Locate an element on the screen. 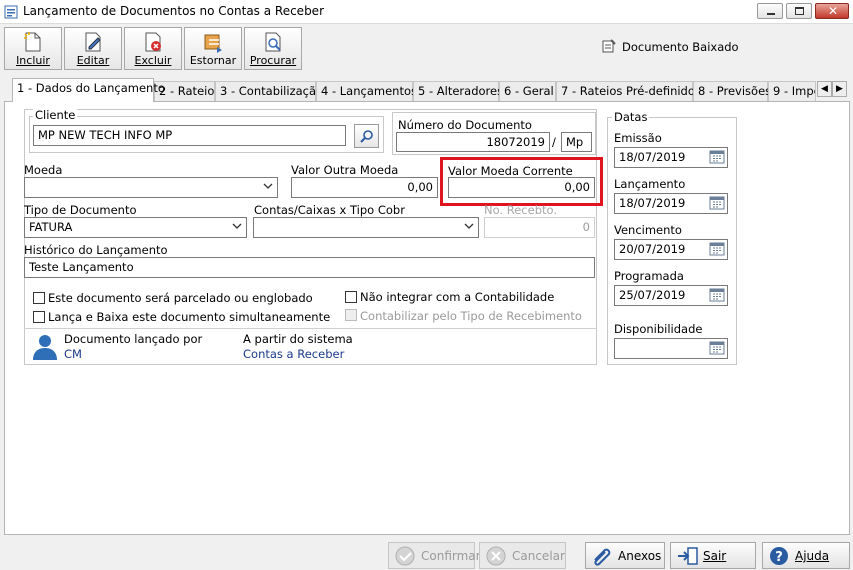  nao-integrar-checkbox is located at coordinates (351, 297).